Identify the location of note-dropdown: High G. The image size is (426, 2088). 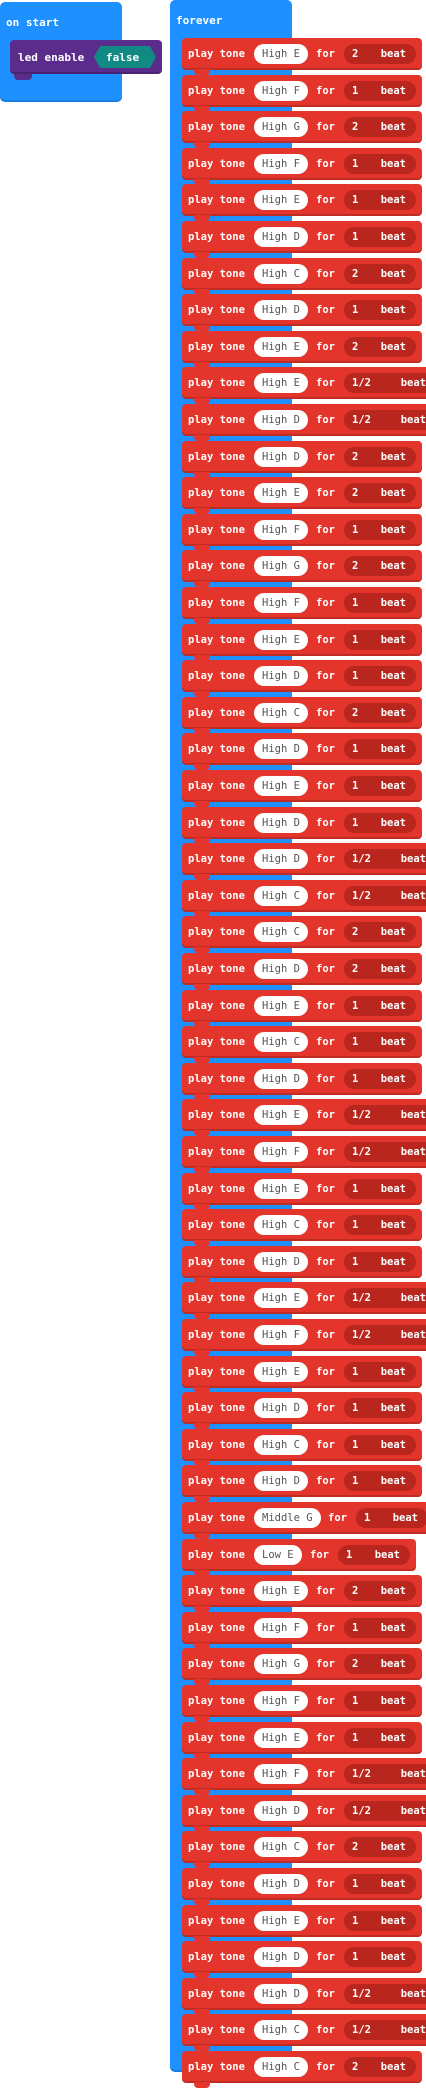
(281, 1664).